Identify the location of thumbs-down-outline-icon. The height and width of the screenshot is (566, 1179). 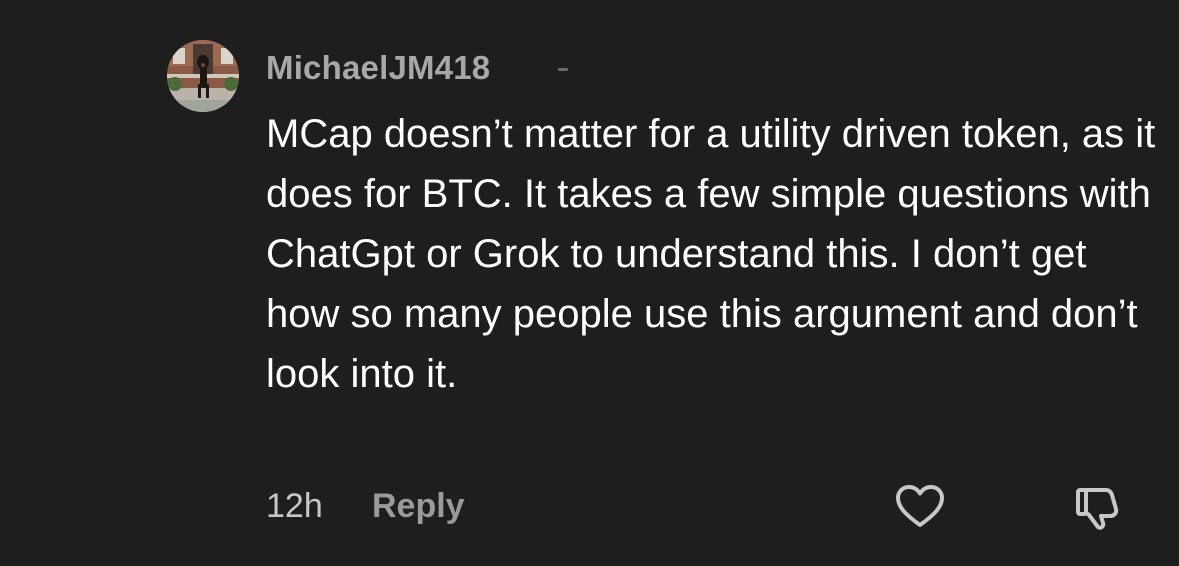
(1097, 509).